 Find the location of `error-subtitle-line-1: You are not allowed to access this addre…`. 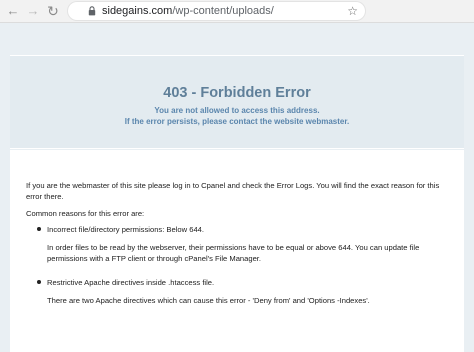

error-subtitle-line-1: You are not allowed to access this addre… is located at coordinates (237, 110).